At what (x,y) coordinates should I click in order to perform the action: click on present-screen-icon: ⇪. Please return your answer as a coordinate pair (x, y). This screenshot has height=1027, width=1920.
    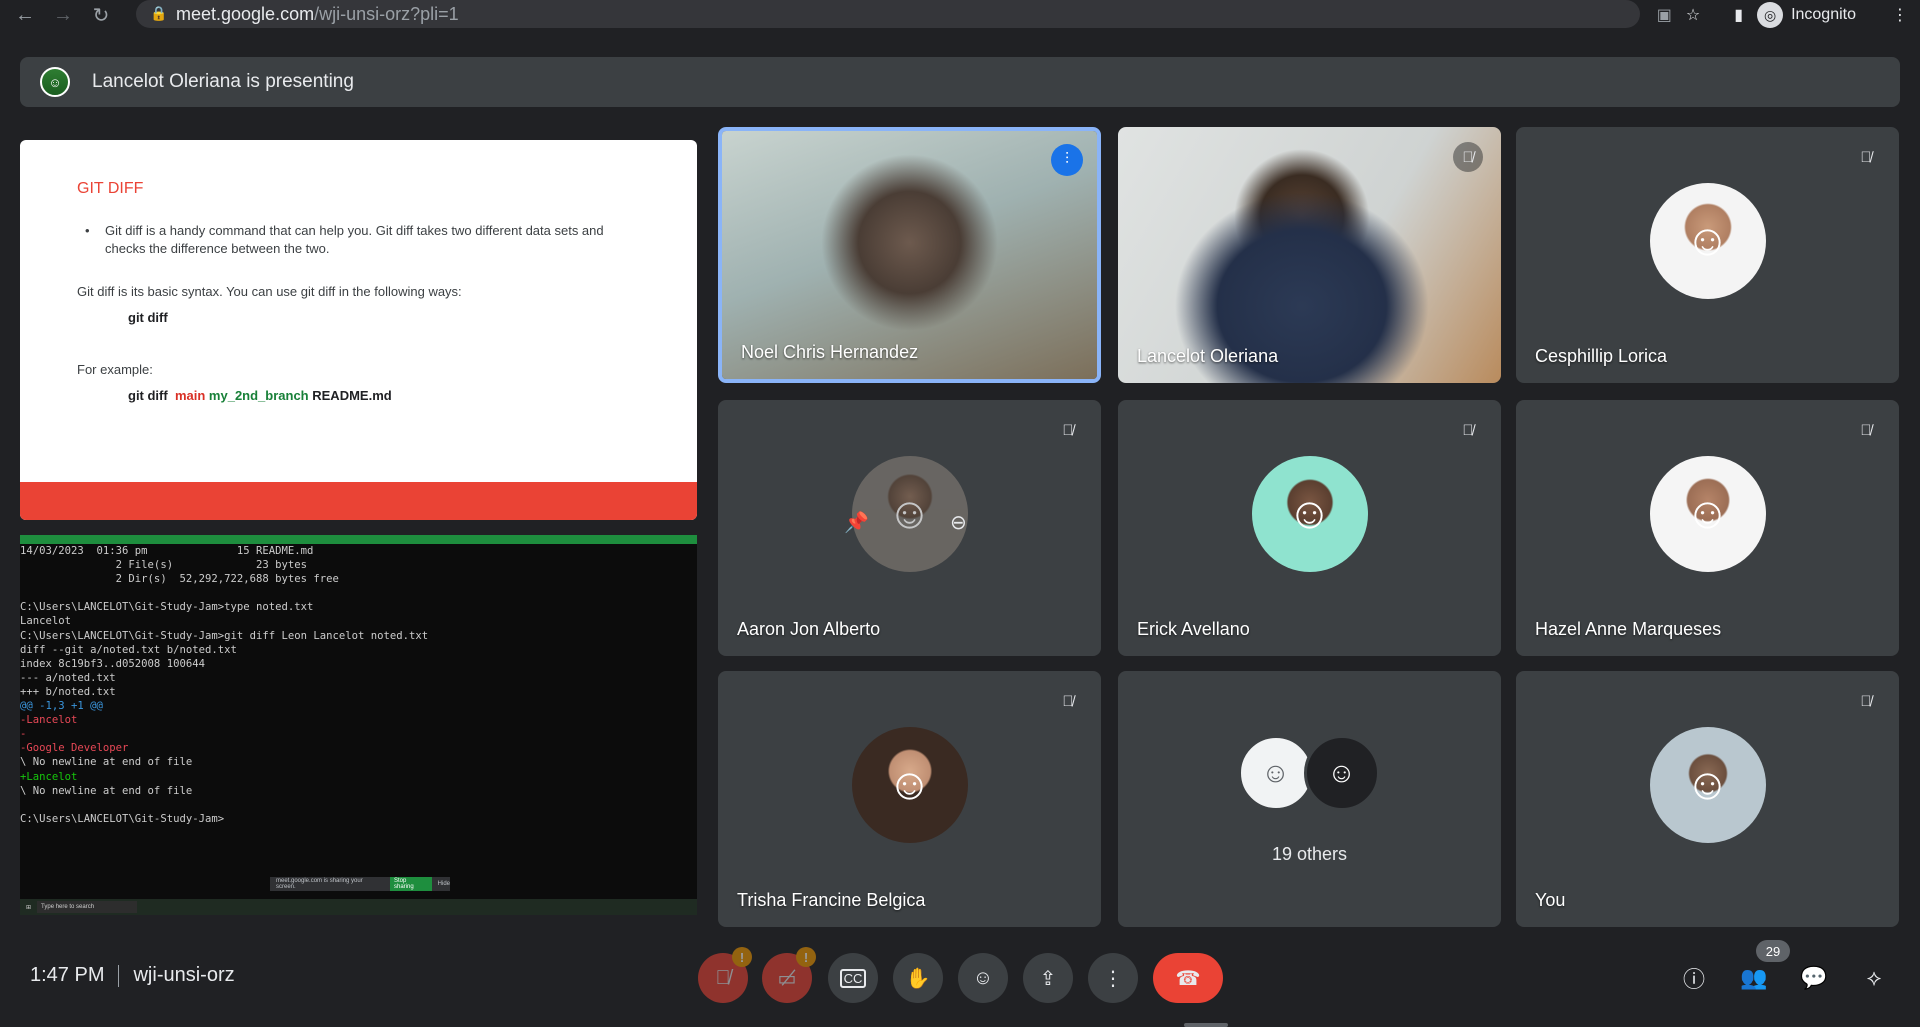
    Looking at the image, I should click on (1048, 978).